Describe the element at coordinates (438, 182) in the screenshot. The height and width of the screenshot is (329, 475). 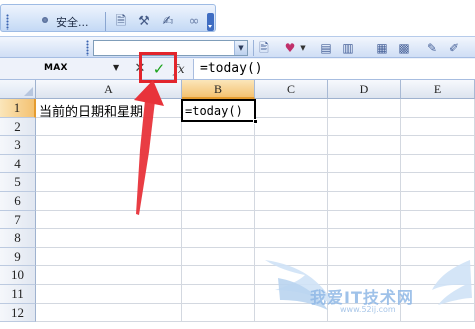
I see `grid-cell-e5` at that location.